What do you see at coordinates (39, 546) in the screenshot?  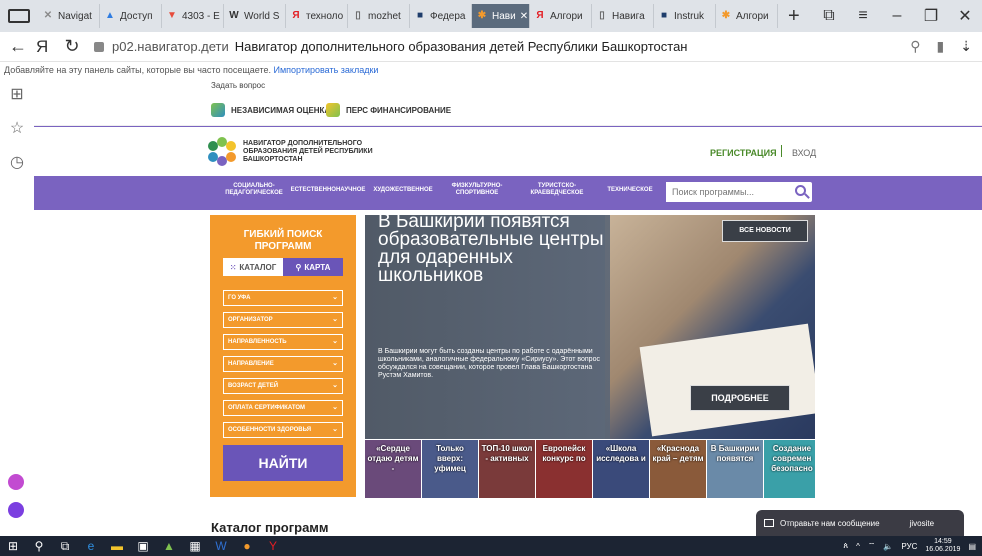 I see `search-taskbar-icon: ⚲` at bounding box center [39, 546].